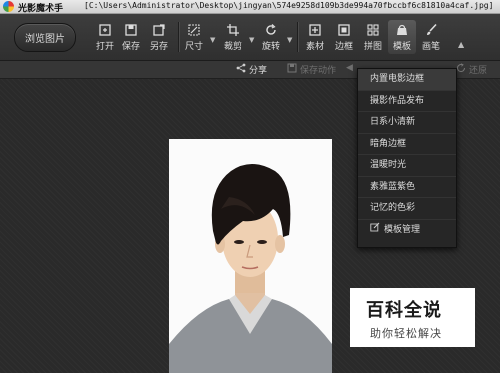 The width and height of the screenshot is (500, 373). I want to click on template-manage-item: 模板管理, so click(407, 231).